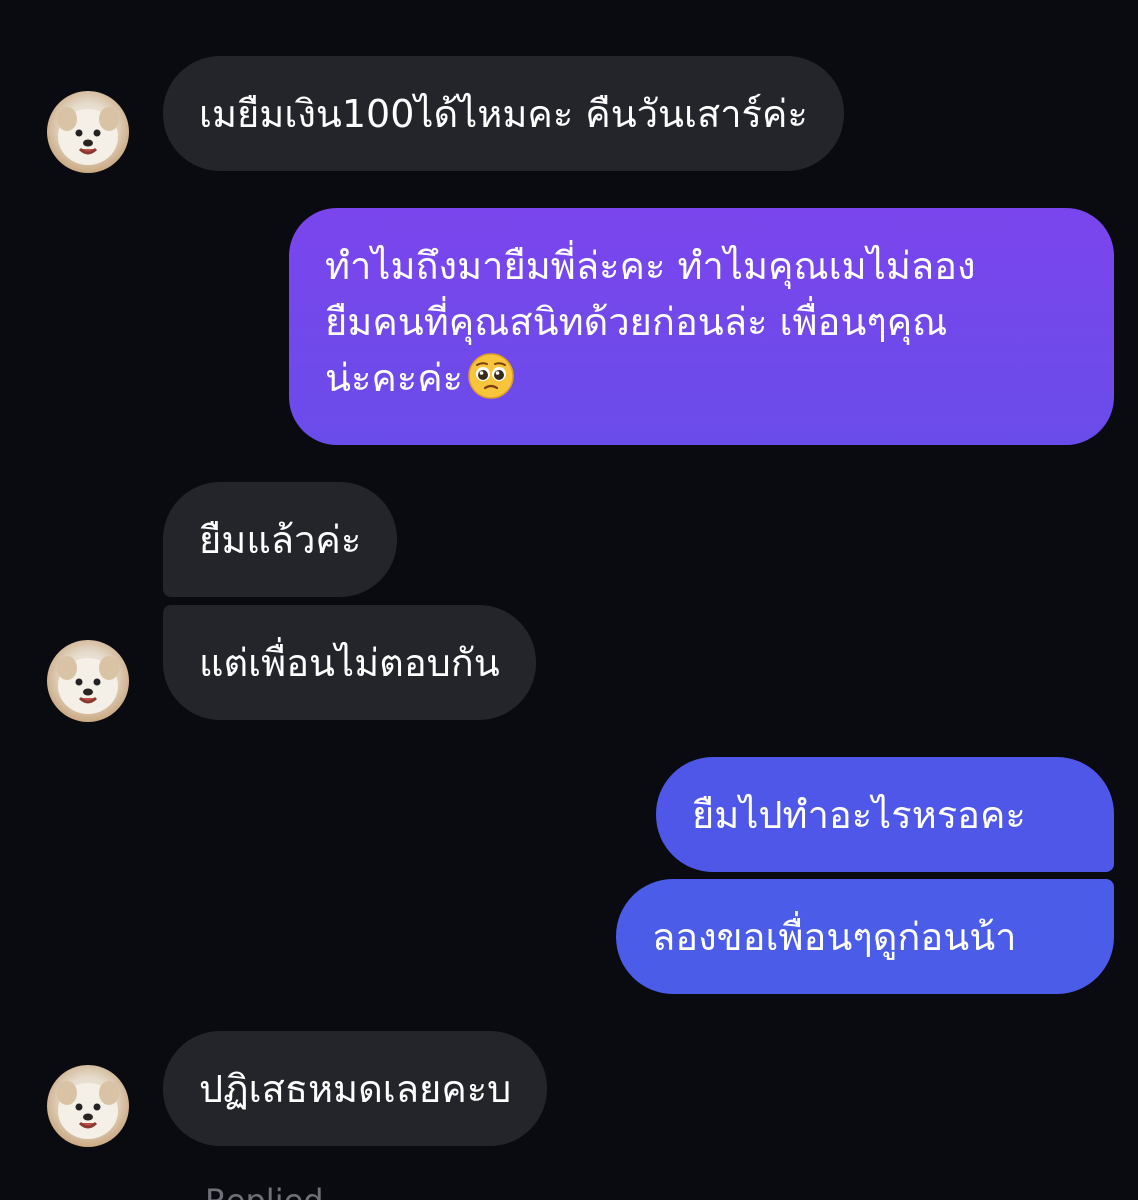 Image resolution: width=1138 pixels, height=1200 pixels. What do you see at coordinates (859, 815) in the screenshot?
I see `message-text: ยืมไปทำอะไรหรอคะ` at bounding box center [859, 815].